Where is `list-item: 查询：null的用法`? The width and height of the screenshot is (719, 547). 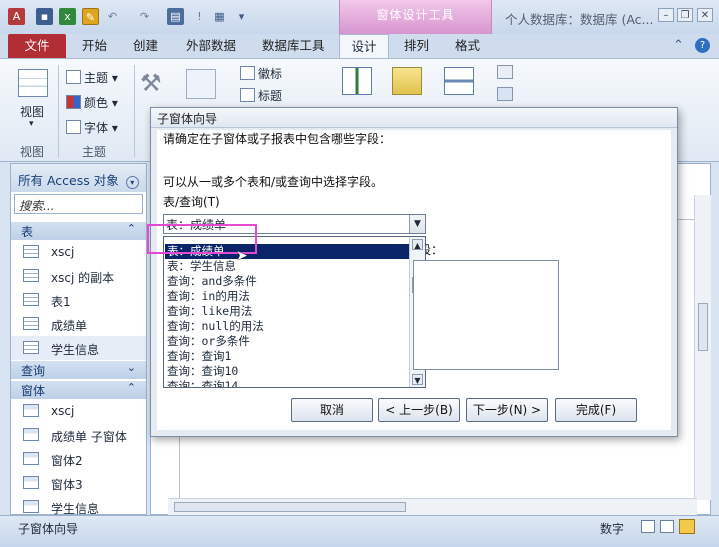 list-item: 查询：null的用法 is located at coordinates (287, 326).